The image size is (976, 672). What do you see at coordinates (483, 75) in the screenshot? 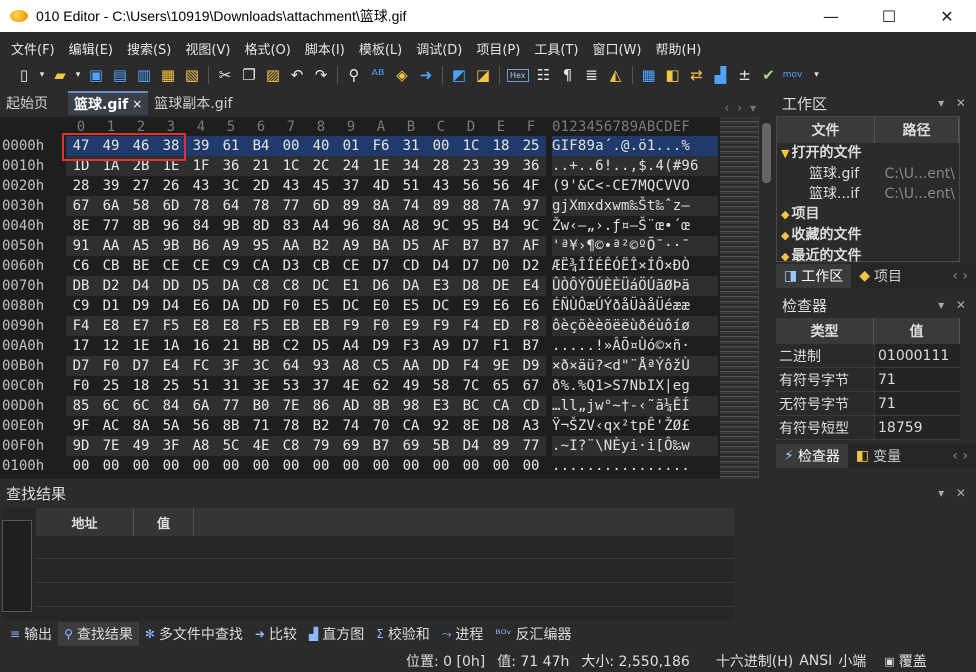
I see `highlight-icon: ◪` at bounding box center [483, 75].